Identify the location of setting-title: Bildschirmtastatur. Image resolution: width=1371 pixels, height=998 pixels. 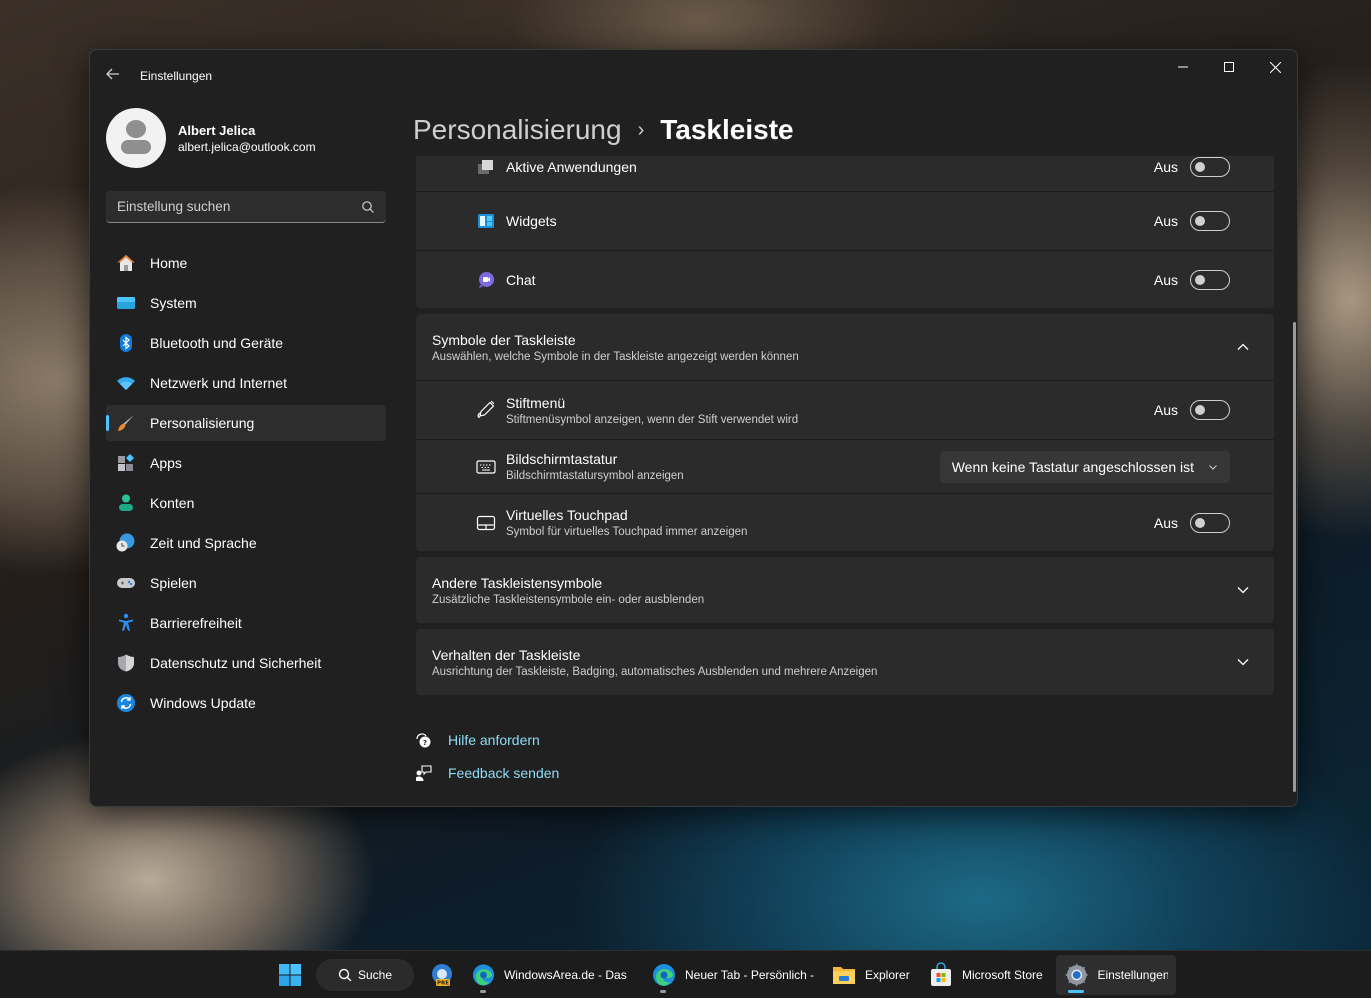
(562, 459).